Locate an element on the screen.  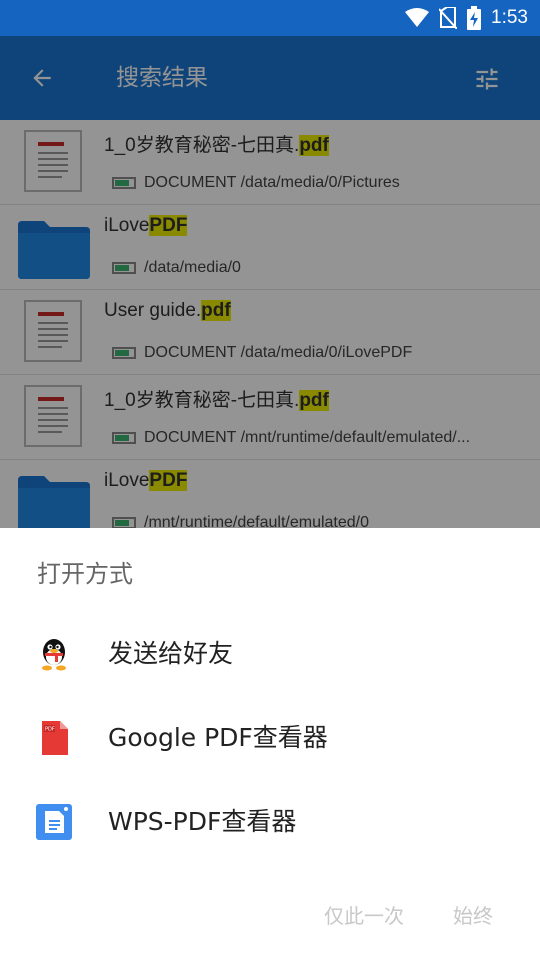
status-icons: 1:53 is located at coordinates (466, 18).